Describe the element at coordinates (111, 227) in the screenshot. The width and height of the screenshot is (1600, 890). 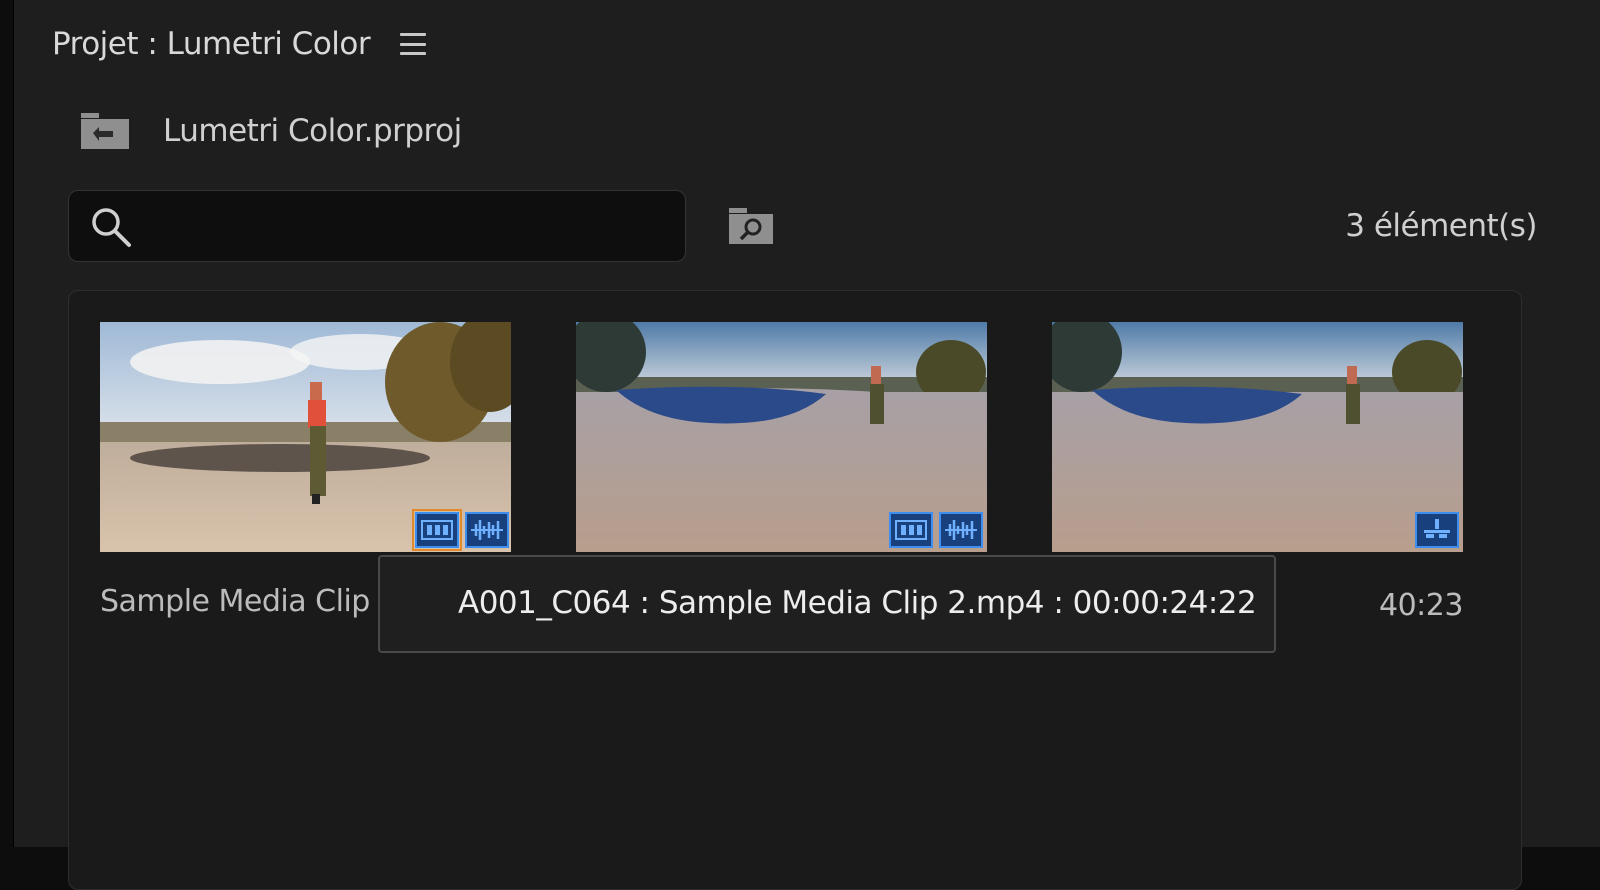
I see `search-icon` at that location.